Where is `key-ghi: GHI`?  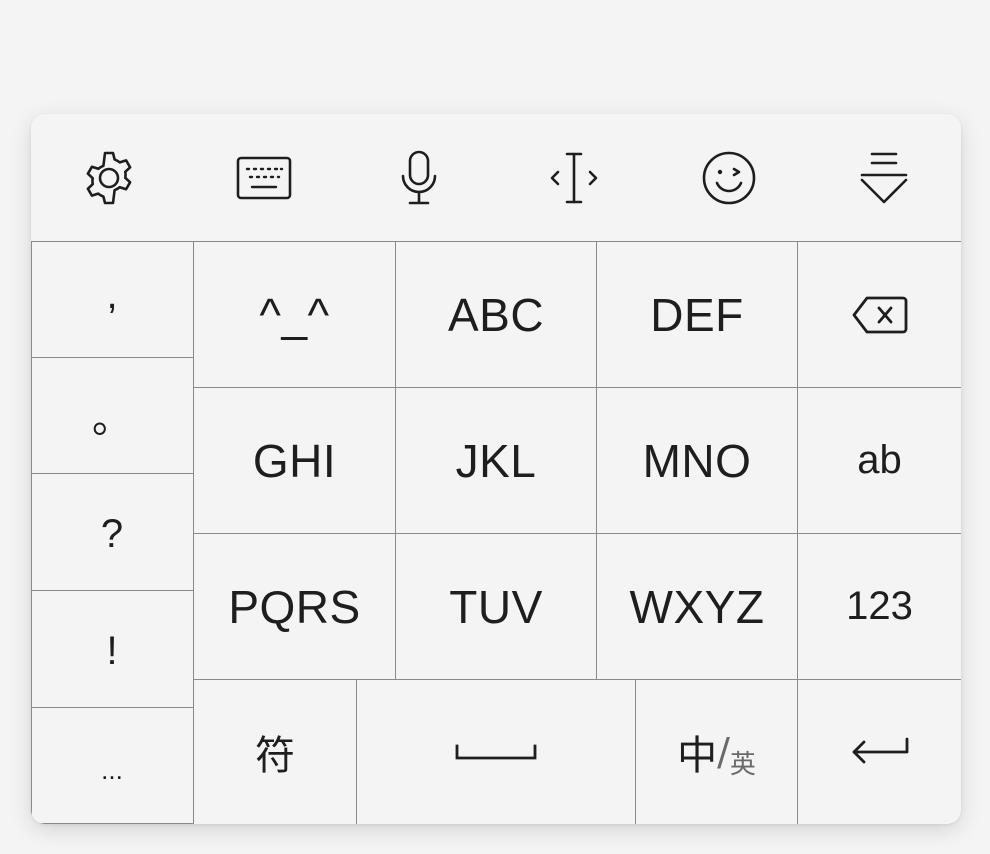 key-ghi: GHI is located at coordinates (294, 460).